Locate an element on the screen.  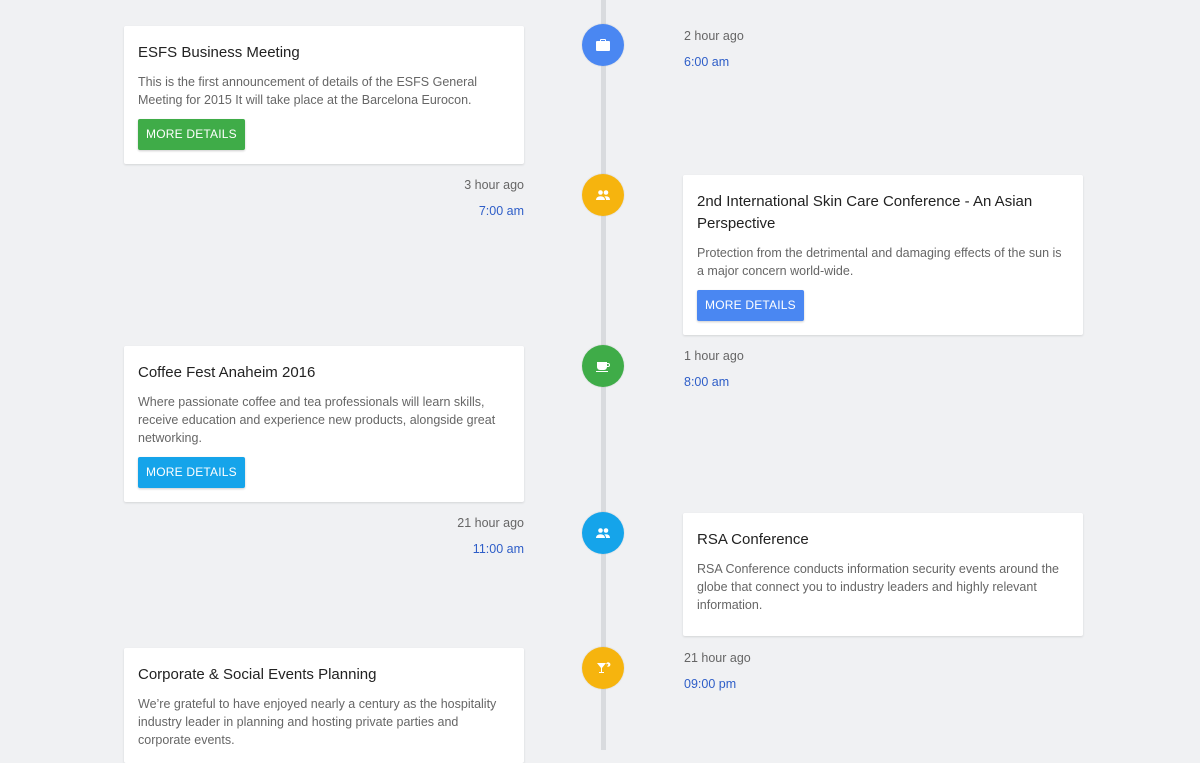
event-meta: 21 hour ago 11:00 am is located at coordinates (374, 536).